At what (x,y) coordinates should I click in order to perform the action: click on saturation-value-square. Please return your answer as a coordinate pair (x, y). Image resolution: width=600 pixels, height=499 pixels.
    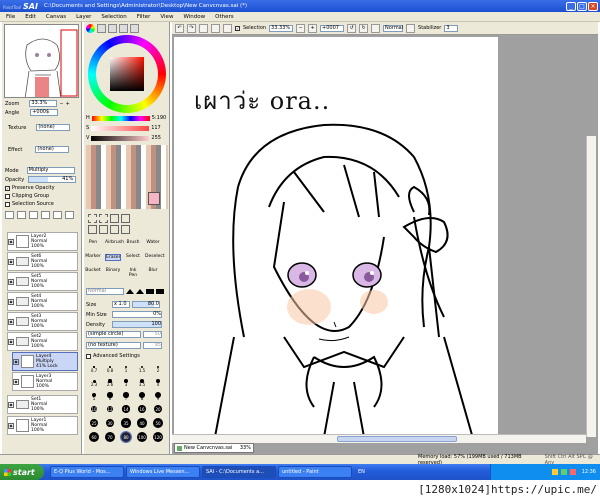
    Looking at the image, I should click on (127, 74).